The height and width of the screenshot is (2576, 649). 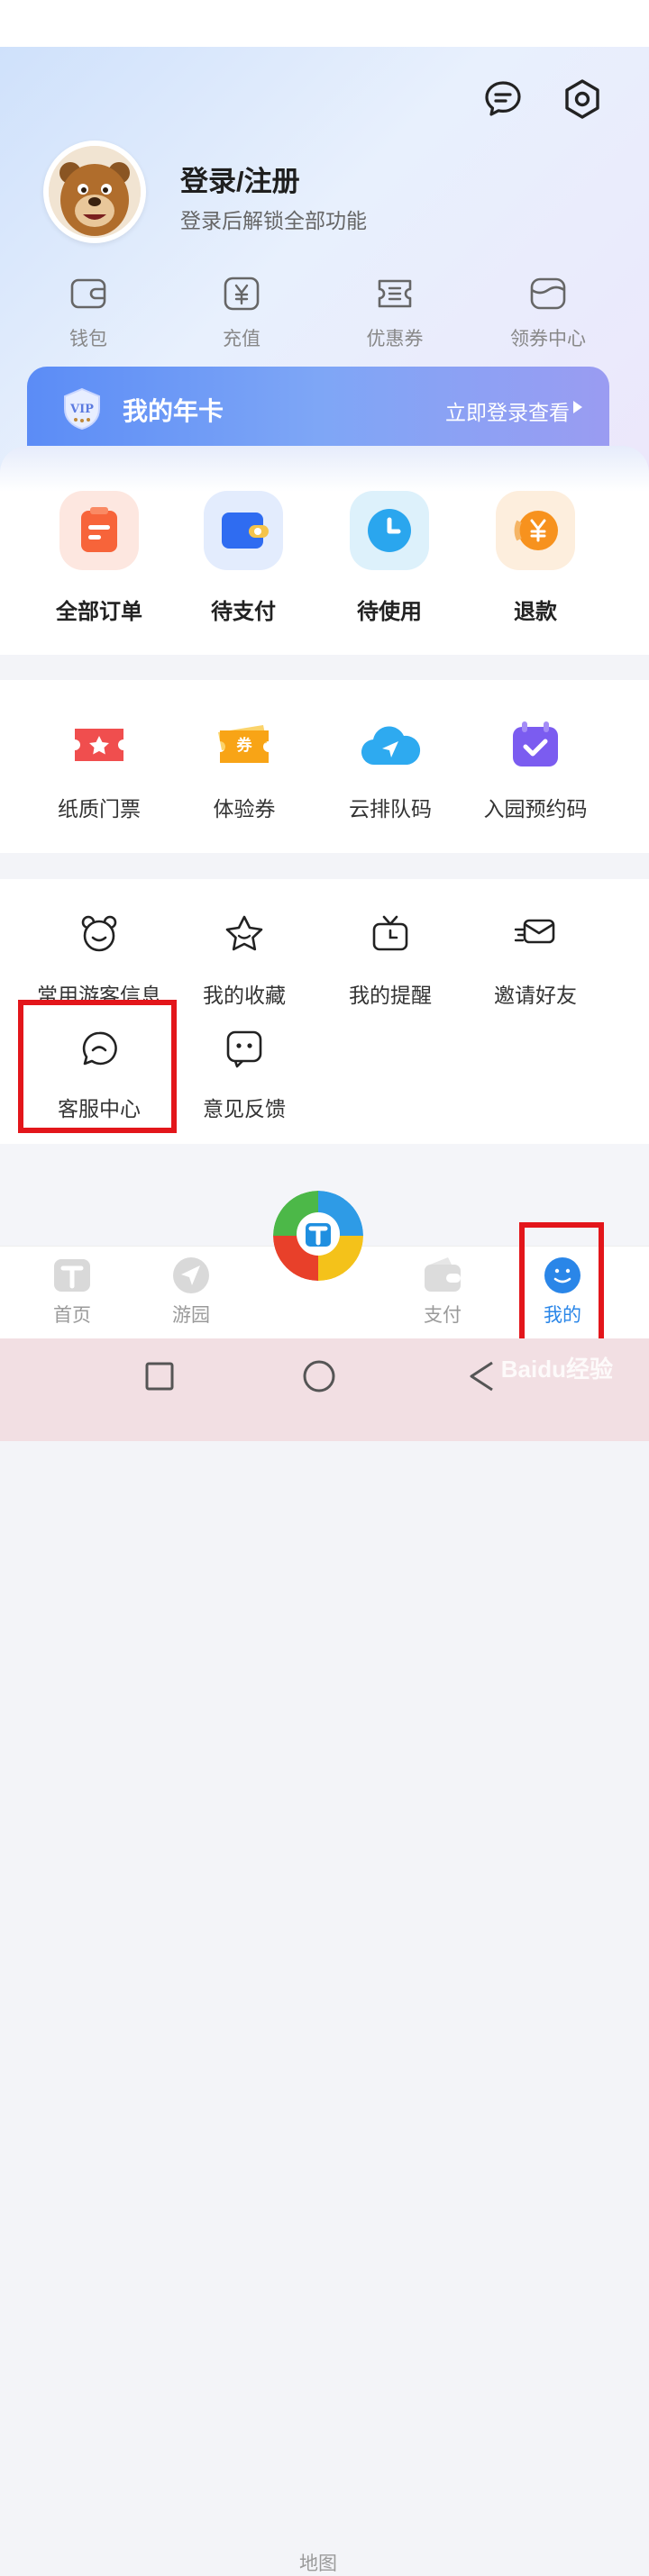 What do you see at coordinates (88, 293) in the screenshot?
I see `wallet-icon` at bounding box center [88, 293].